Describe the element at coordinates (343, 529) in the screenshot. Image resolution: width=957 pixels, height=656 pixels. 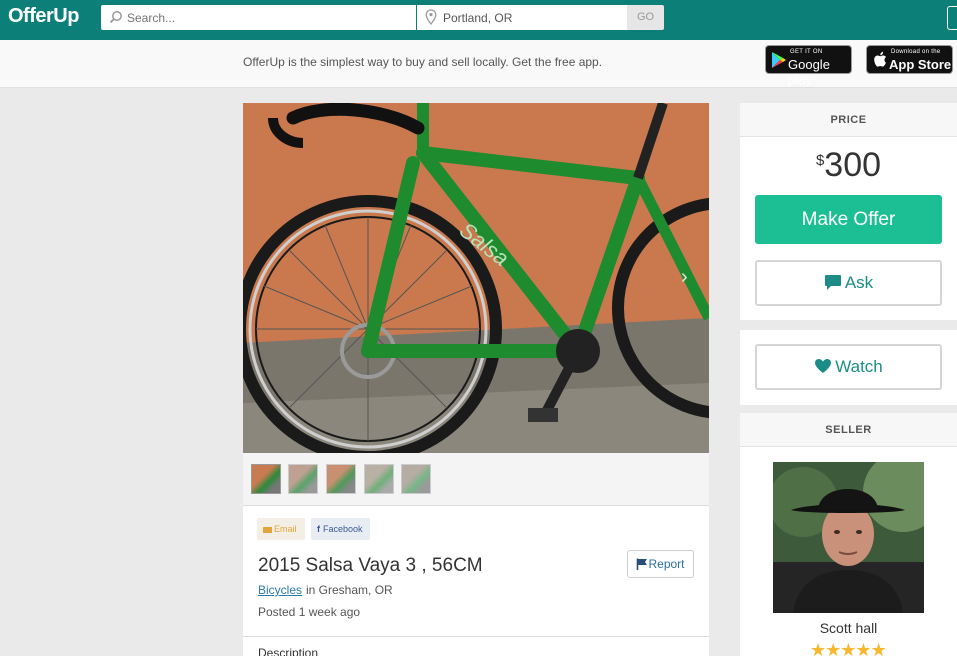
I see `share-facebook-label: Facebook` at that location.